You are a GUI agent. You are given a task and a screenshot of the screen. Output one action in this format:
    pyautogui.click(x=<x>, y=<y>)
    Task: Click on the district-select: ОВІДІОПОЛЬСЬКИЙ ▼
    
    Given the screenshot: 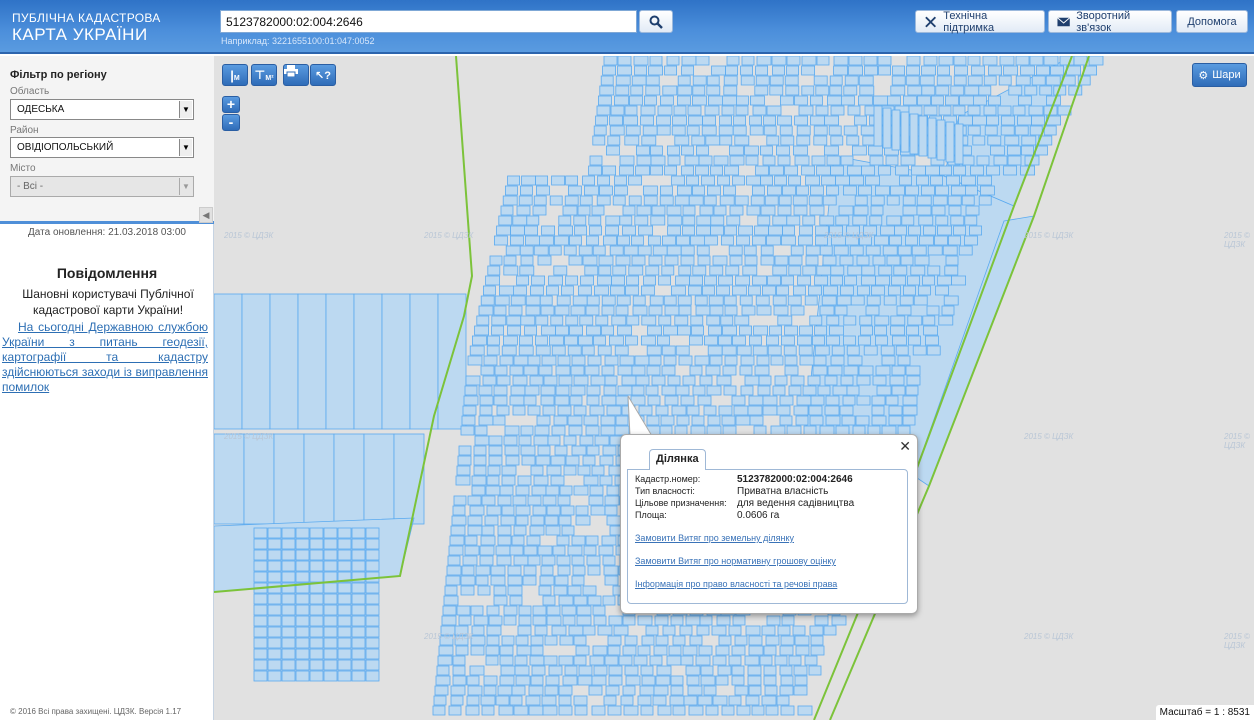 What is the action you would take?
    pyautogui.click(x=102, y=147)
    